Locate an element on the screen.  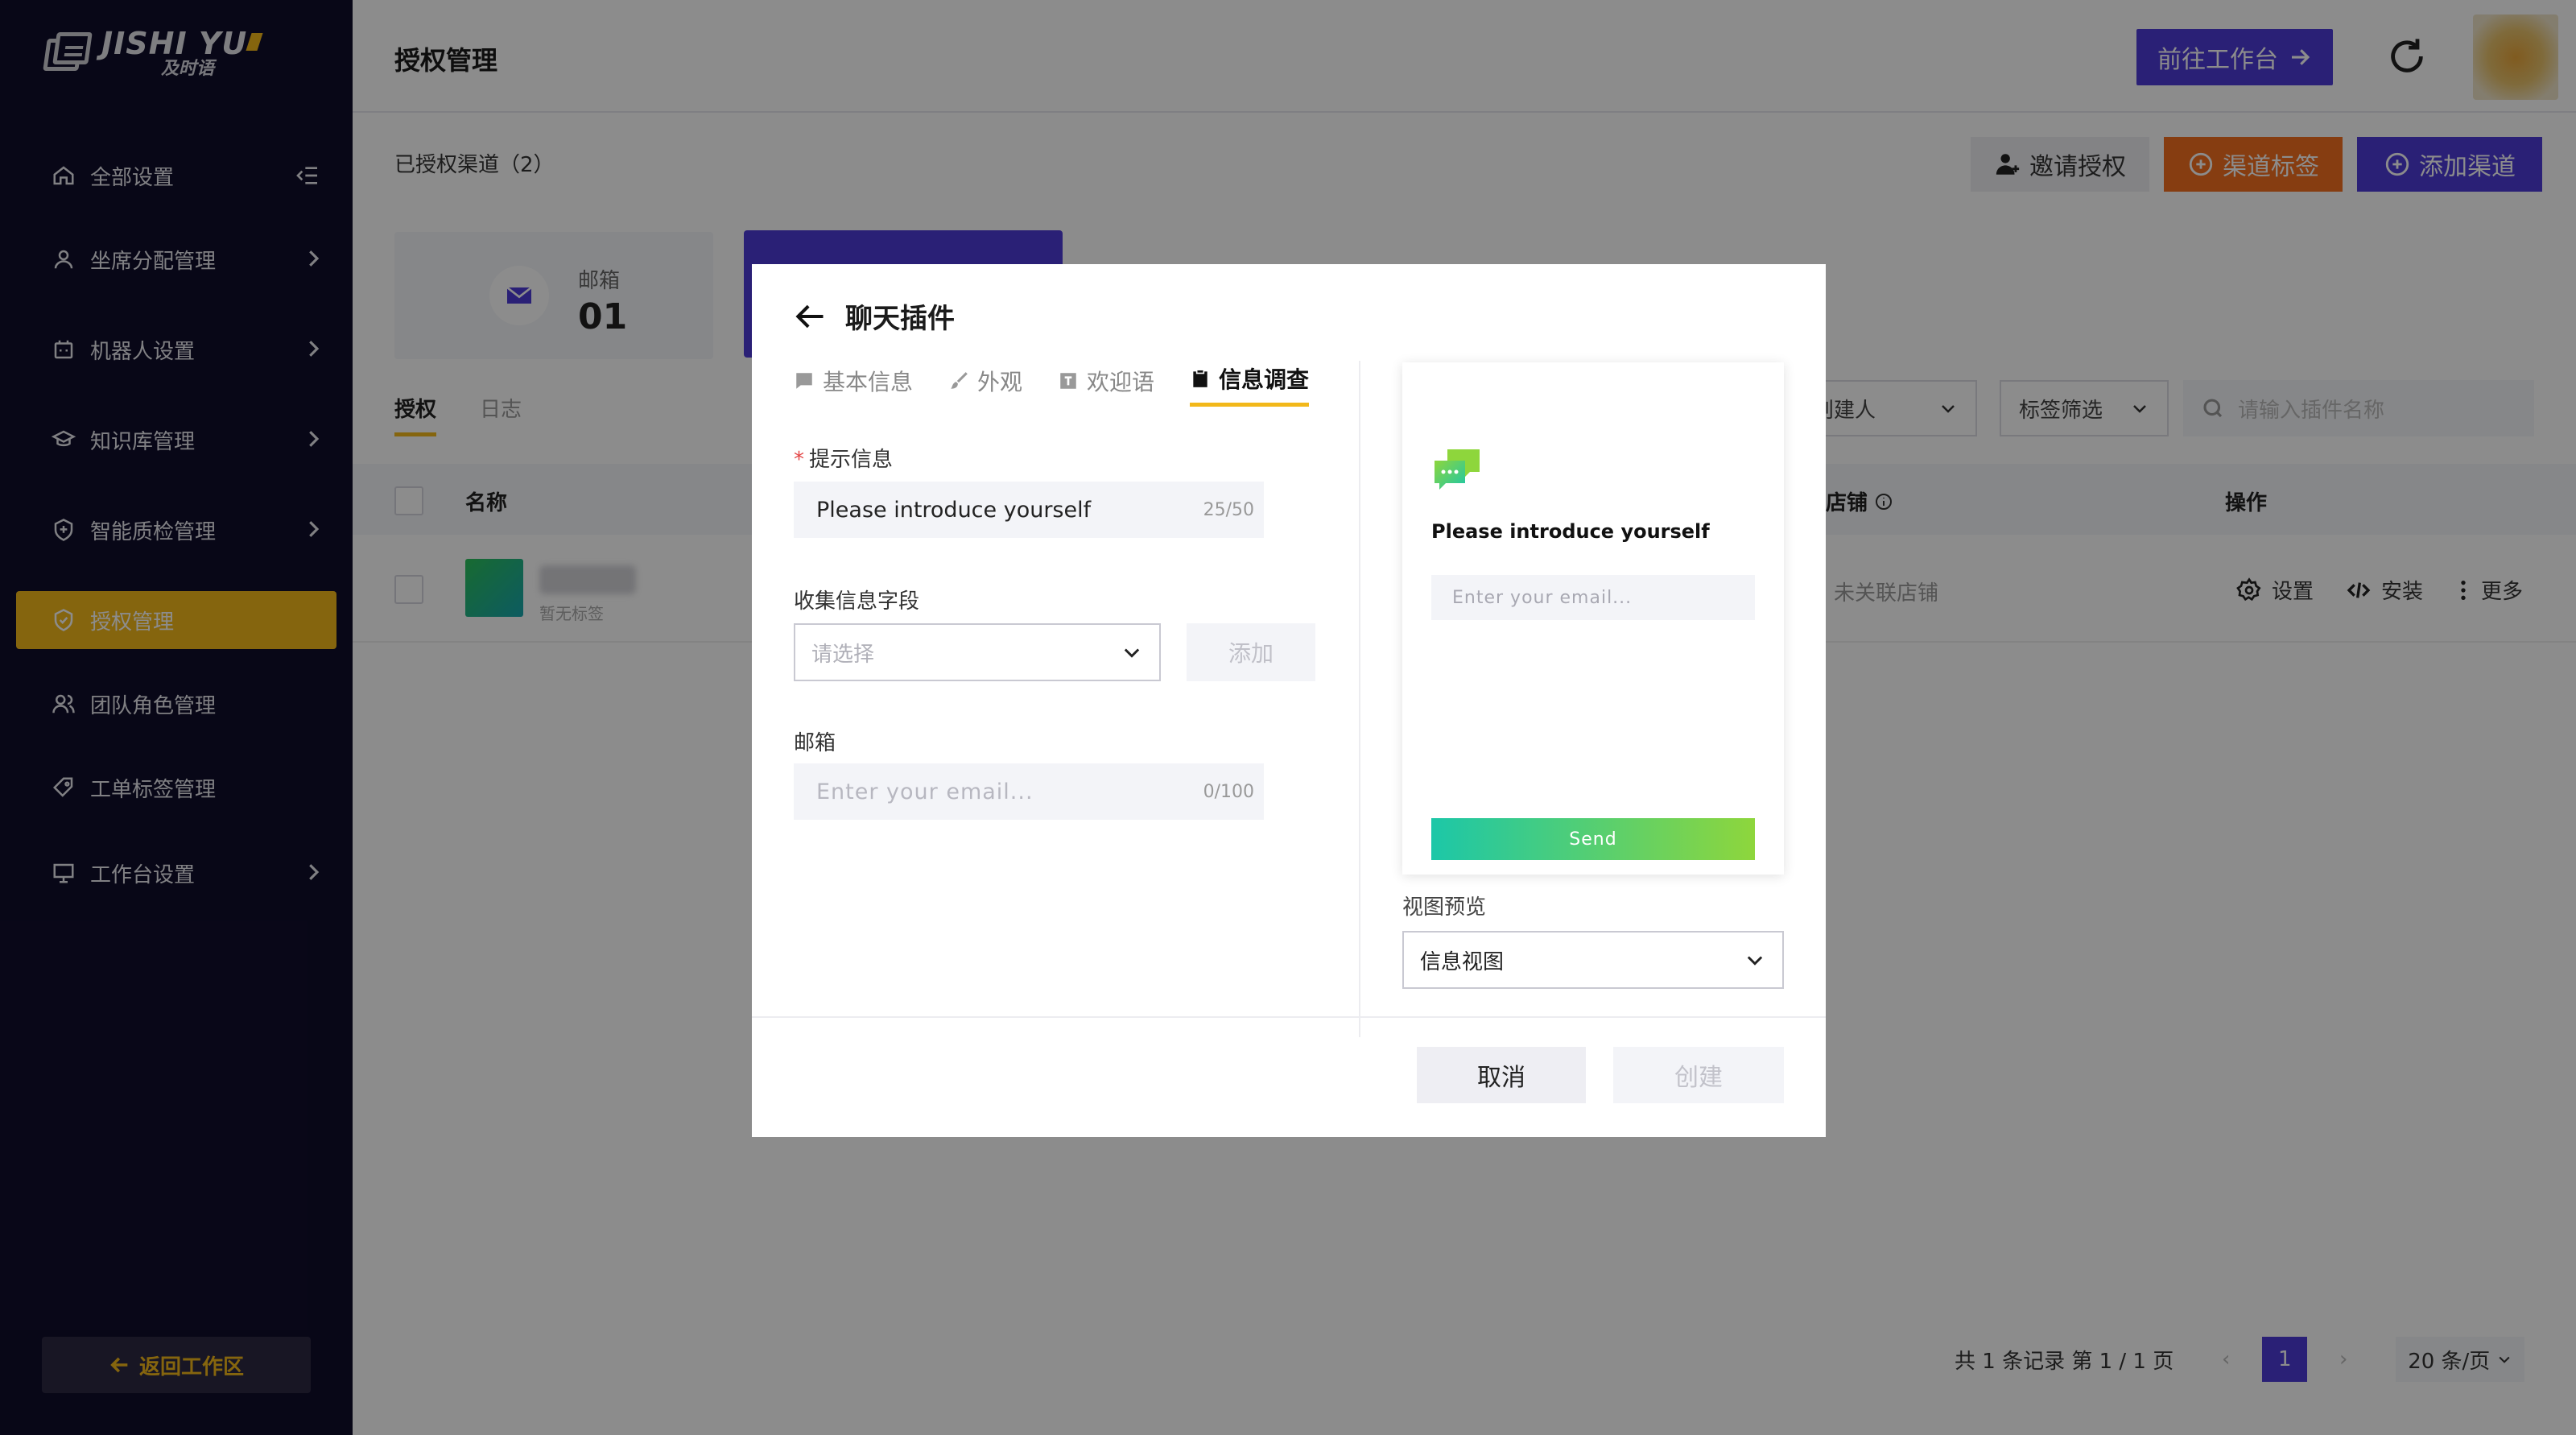
view-select-value: 信息视图 is located at coordinates (1462, 962).